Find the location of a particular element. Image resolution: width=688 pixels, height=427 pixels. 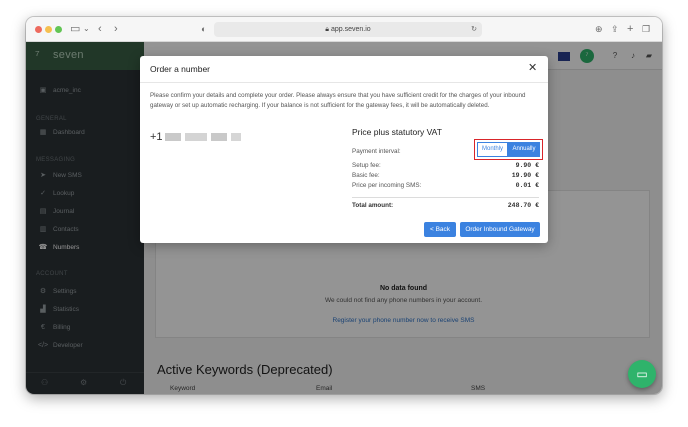

dialog-header: Order a number ✕ is located at coordinates (344, 69).